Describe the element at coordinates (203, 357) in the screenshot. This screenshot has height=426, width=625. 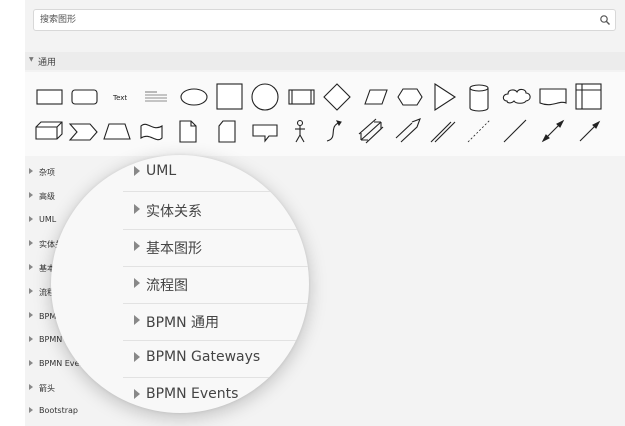
I see `magnified-category-label: BPMN Gateways` at that location.